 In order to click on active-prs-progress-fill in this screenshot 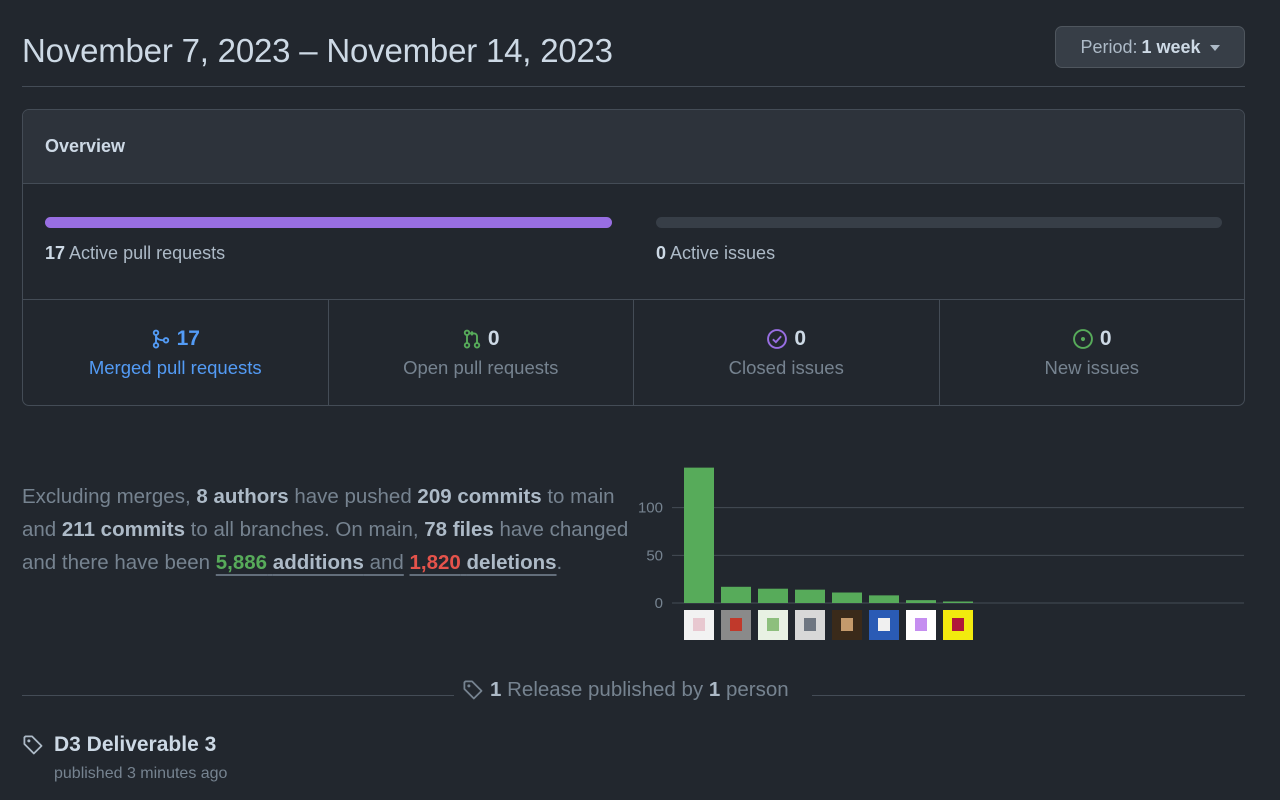, I will do `click(328, 222)`.